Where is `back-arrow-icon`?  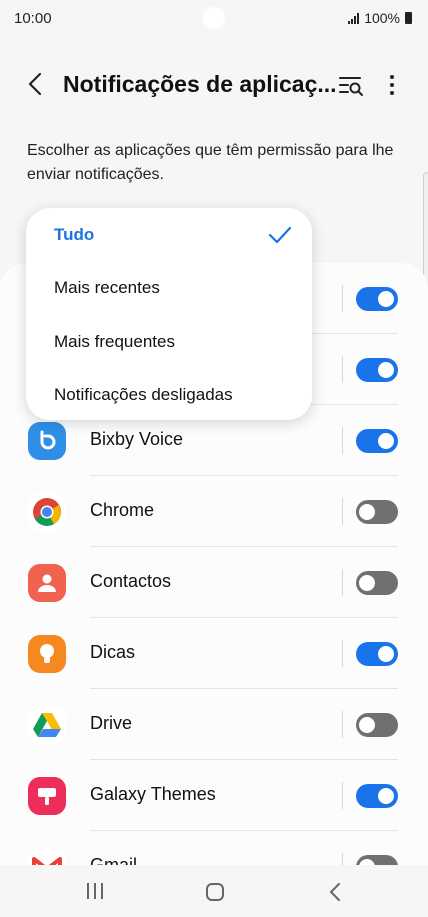
back-arrow-icon is located at coordinates (35, 84).